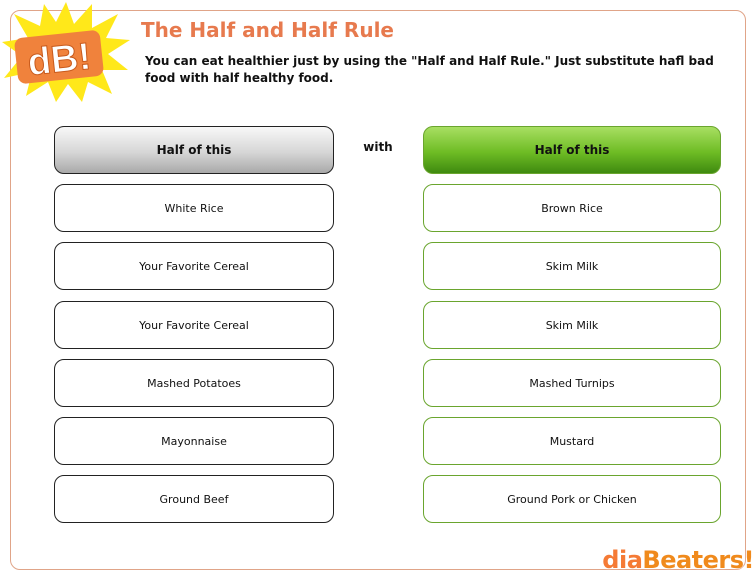  Describe the element at coordinates (622, 560) in the screenshot. I see `brand-part-1: dia` at that location.